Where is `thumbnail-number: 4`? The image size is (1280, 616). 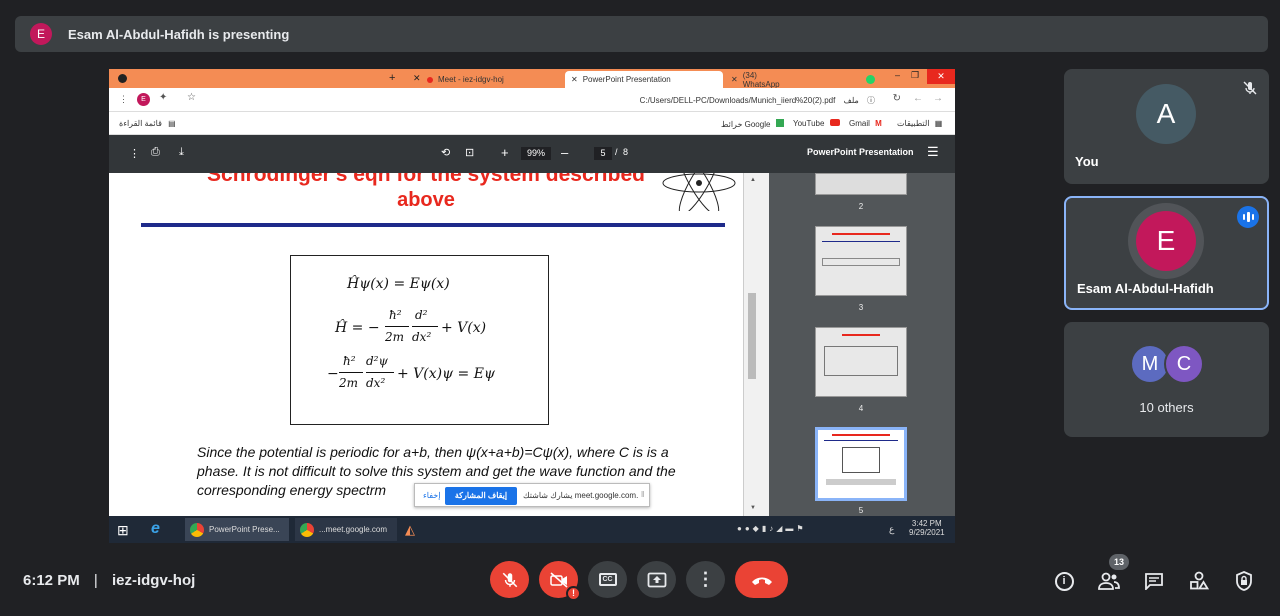 thumbnail-number: 4 is located at coordinates (861, 408).